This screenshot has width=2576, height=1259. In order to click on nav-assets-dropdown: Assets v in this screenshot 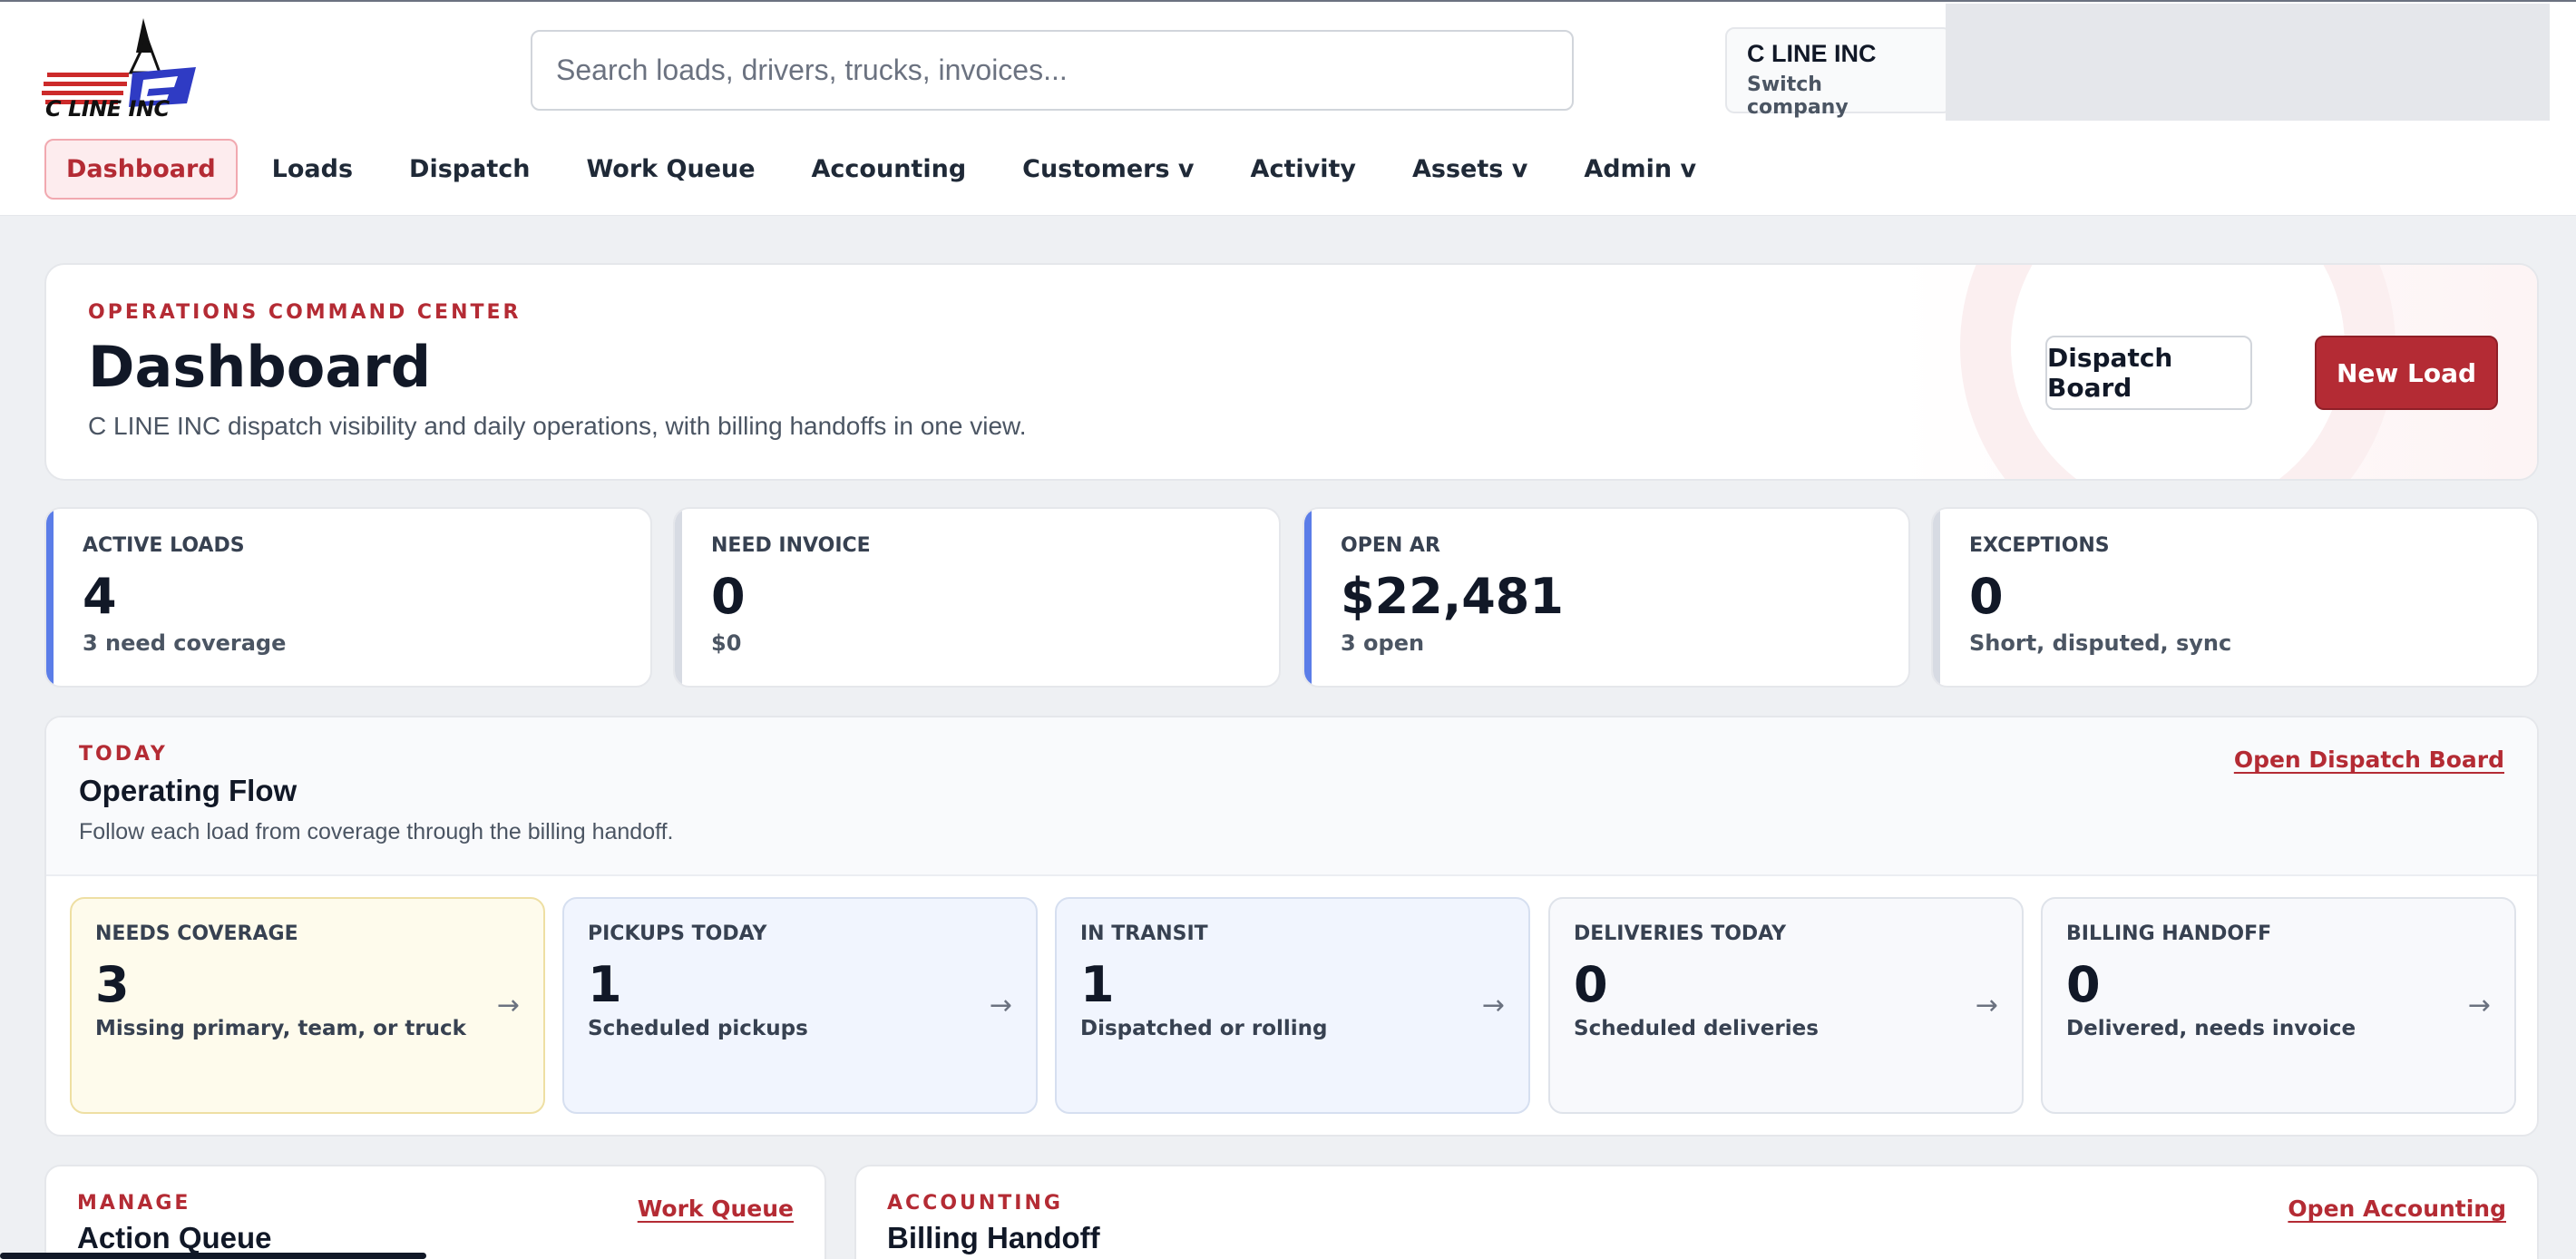, I will do `click(1469, 169)`.